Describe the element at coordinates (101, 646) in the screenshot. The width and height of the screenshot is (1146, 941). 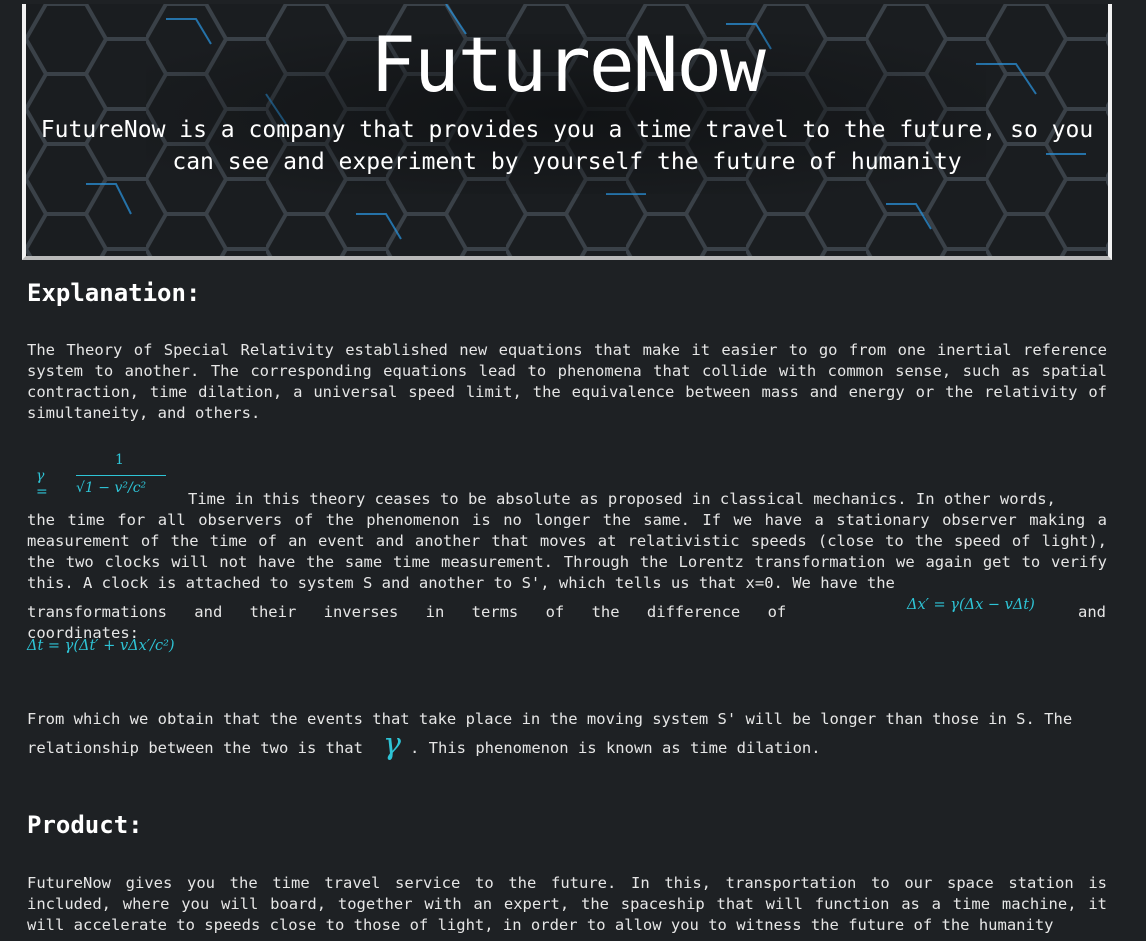
I see `lorentz-equation-t: Δt = γ(Δt′ + vΔx′/c²)` at that location.